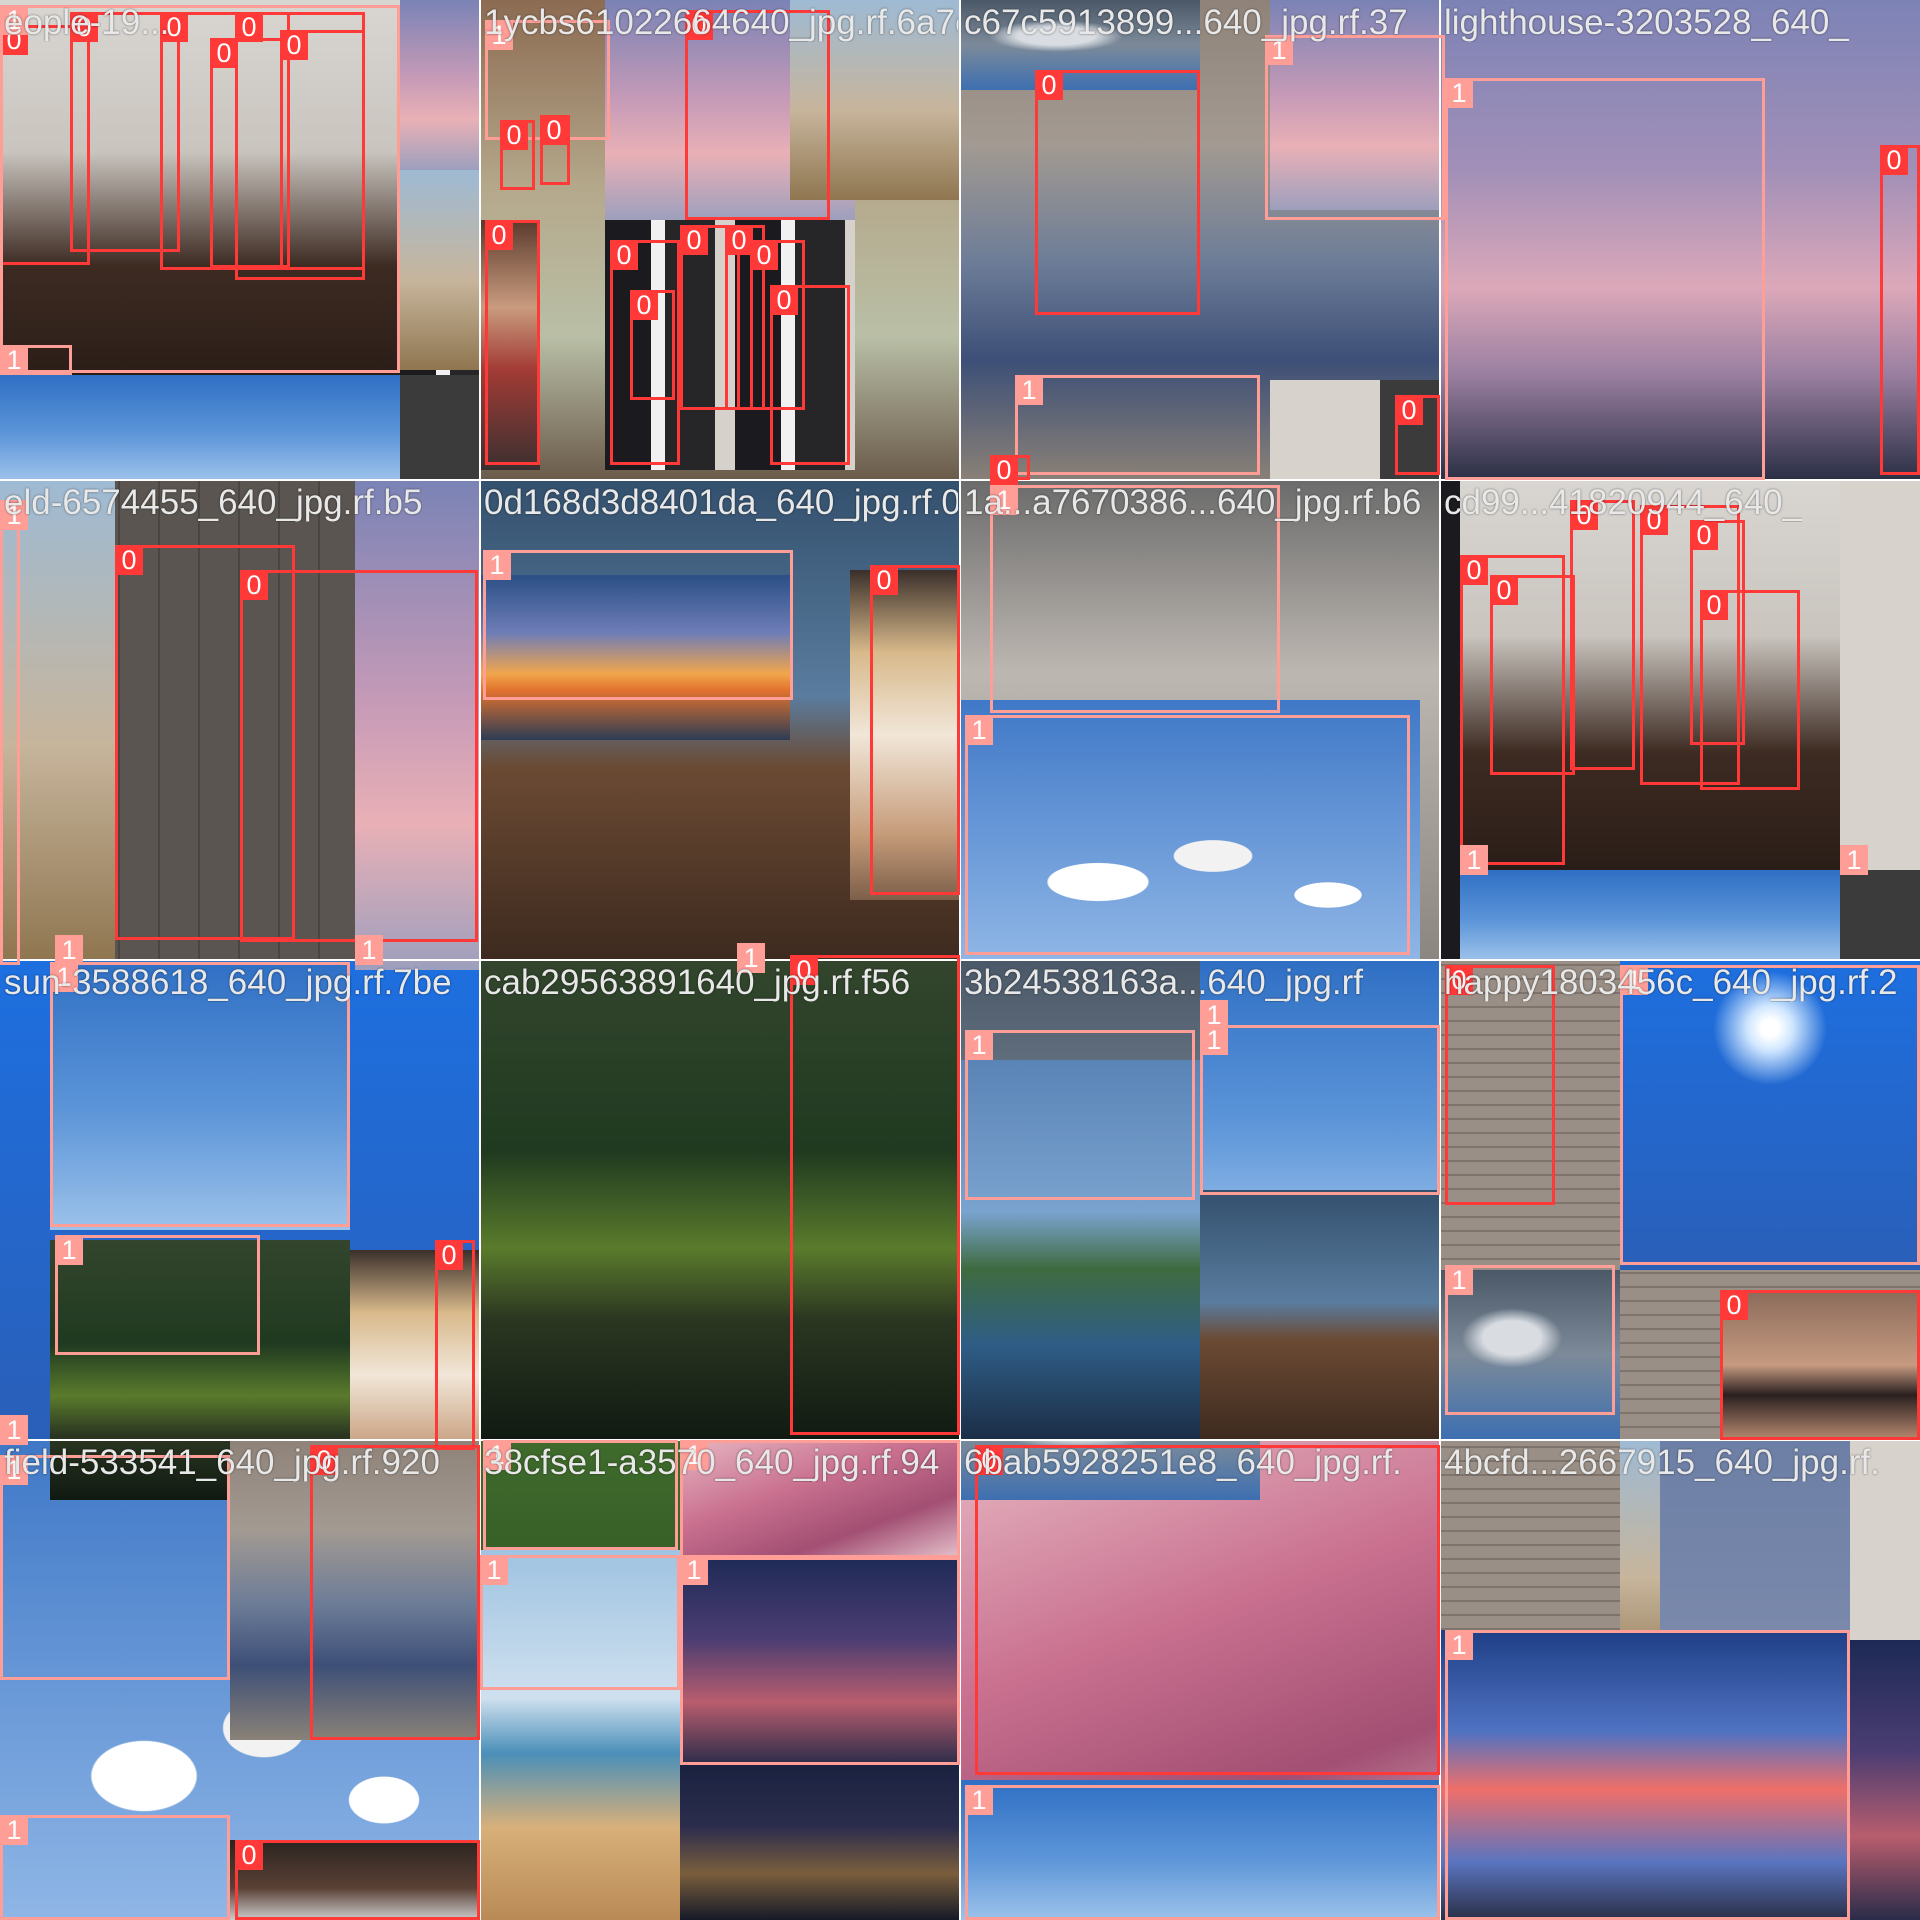  Describe the element at coordinates (1623, 503) in the screenshot. I see `filename-label: cd99...41820944_640_` at that location.